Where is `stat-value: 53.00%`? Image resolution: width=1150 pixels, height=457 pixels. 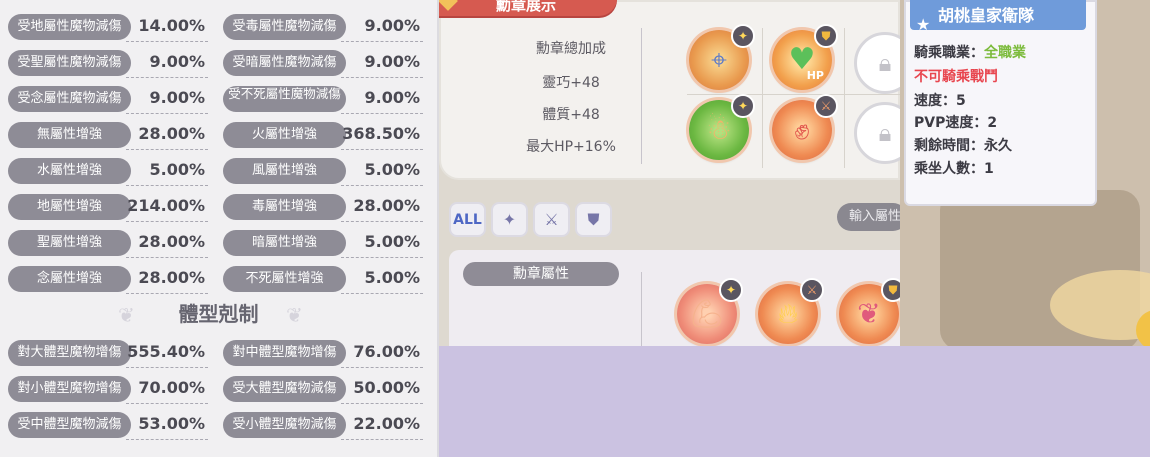
stat-value: 53.00% is located at coordinates (171, 423).